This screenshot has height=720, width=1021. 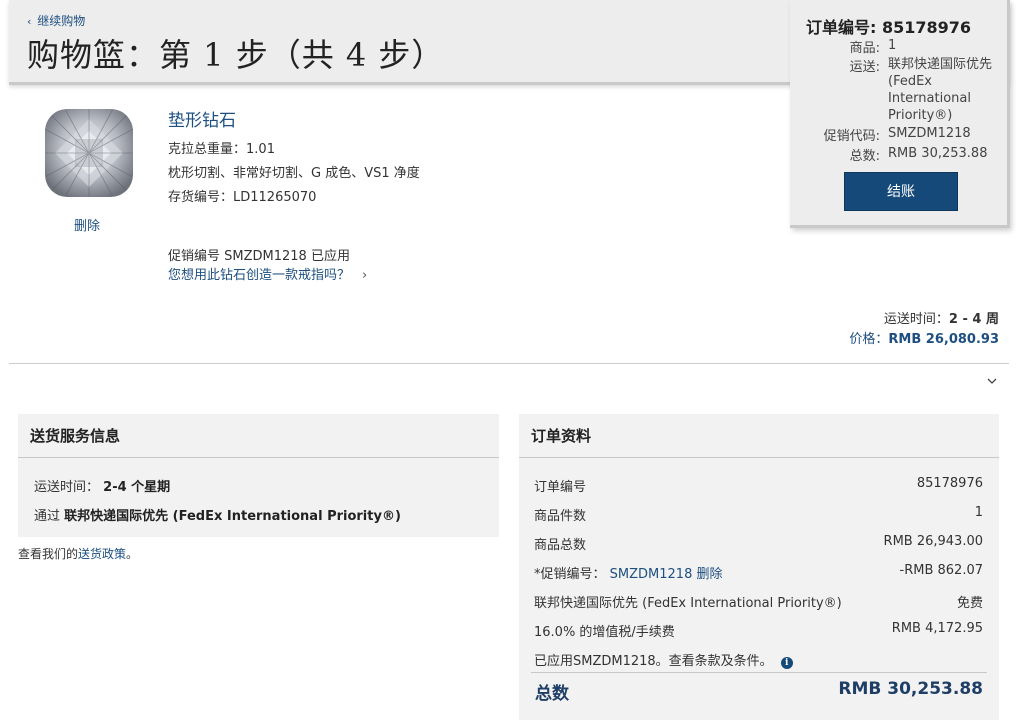 I want to click on summary-items-row: 商品: 1, so click(x=900, y=46).